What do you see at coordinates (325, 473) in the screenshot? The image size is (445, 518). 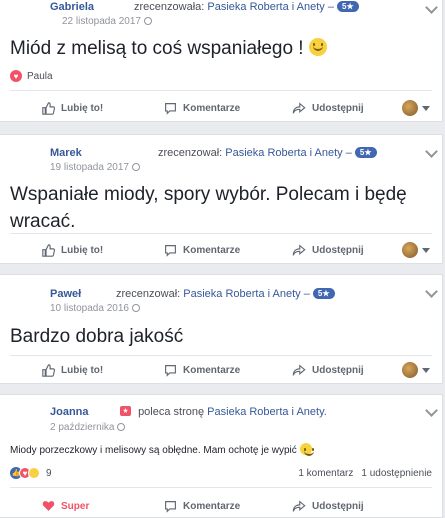 I see `comments-count: 1 komentarz` at bounding box center [325, 473].